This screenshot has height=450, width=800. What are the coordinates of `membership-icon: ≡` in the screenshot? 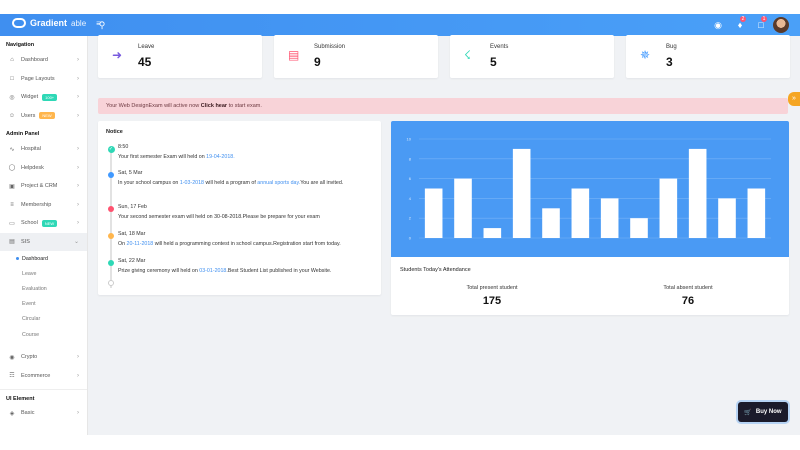 It's located at (12, 204).